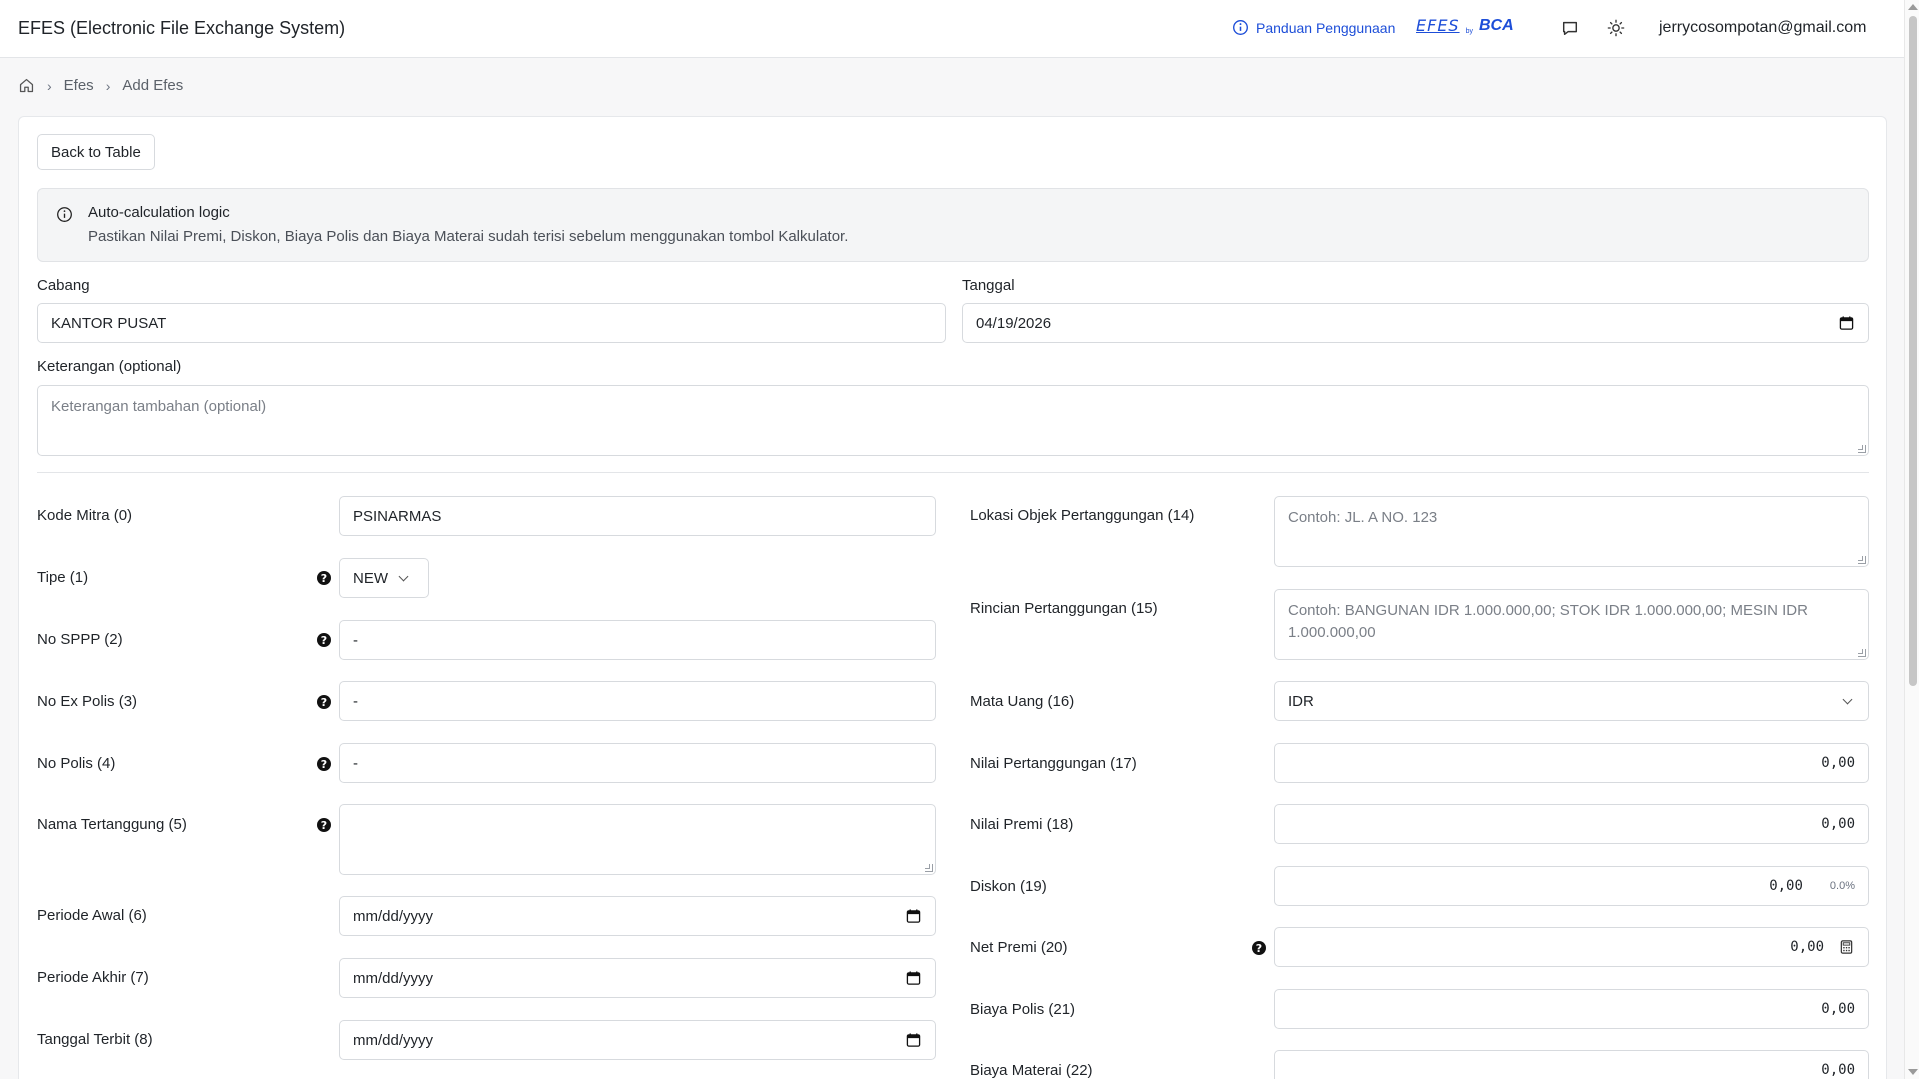 This screenshot has width=1919, height=1079. I want to click on diskon-field: 0,00 0.0%, so click(1571, 886).